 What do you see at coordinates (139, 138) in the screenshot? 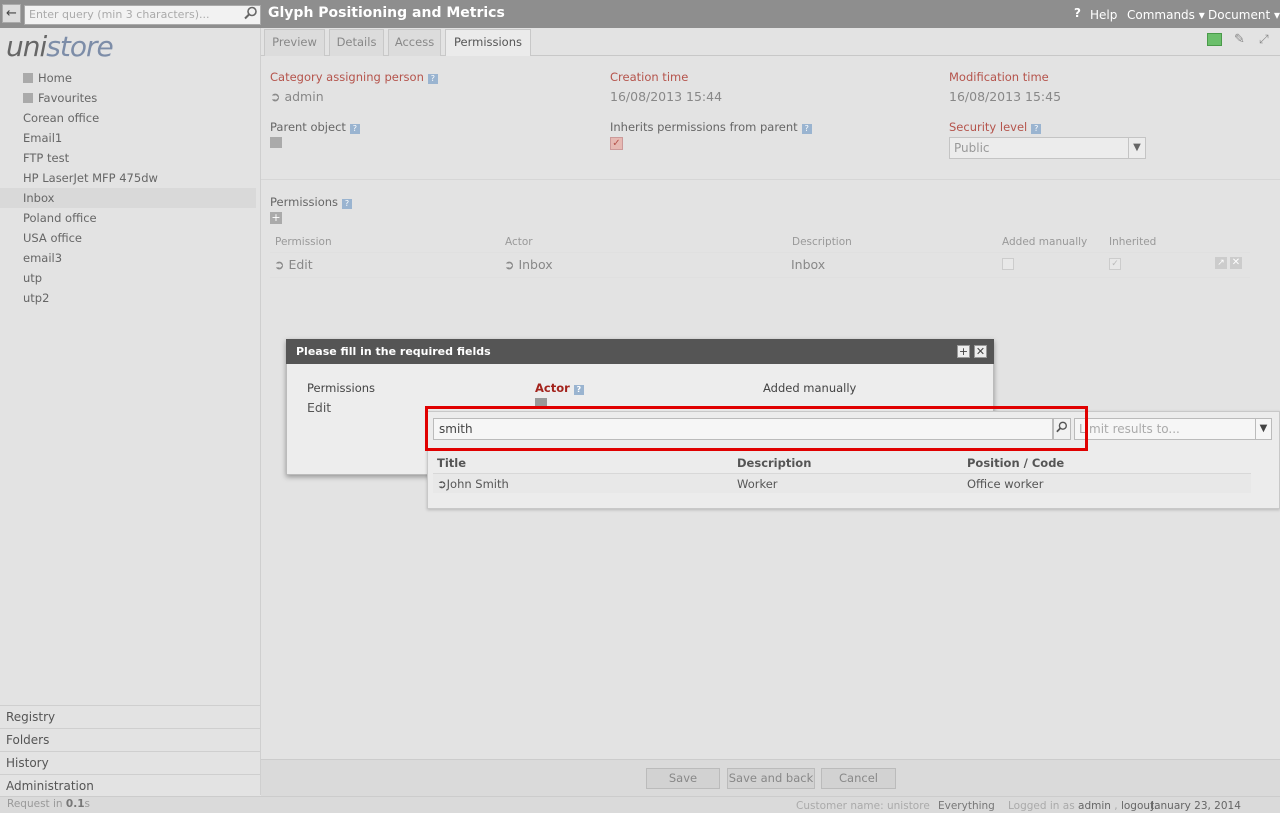
I see `sidebar-item-email1: Email1` at bounding box center [139, 138].